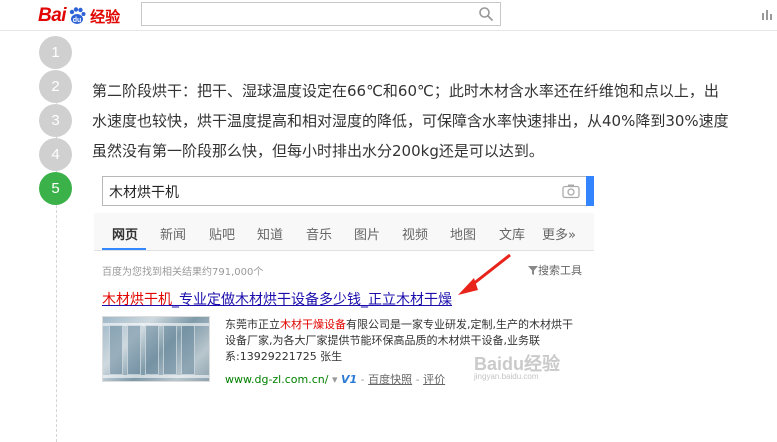  What do you see at coordinates (560, 270) in the screenshot?
I see `search-tools-label: 搜索工具` at bounding box center [560, 270].